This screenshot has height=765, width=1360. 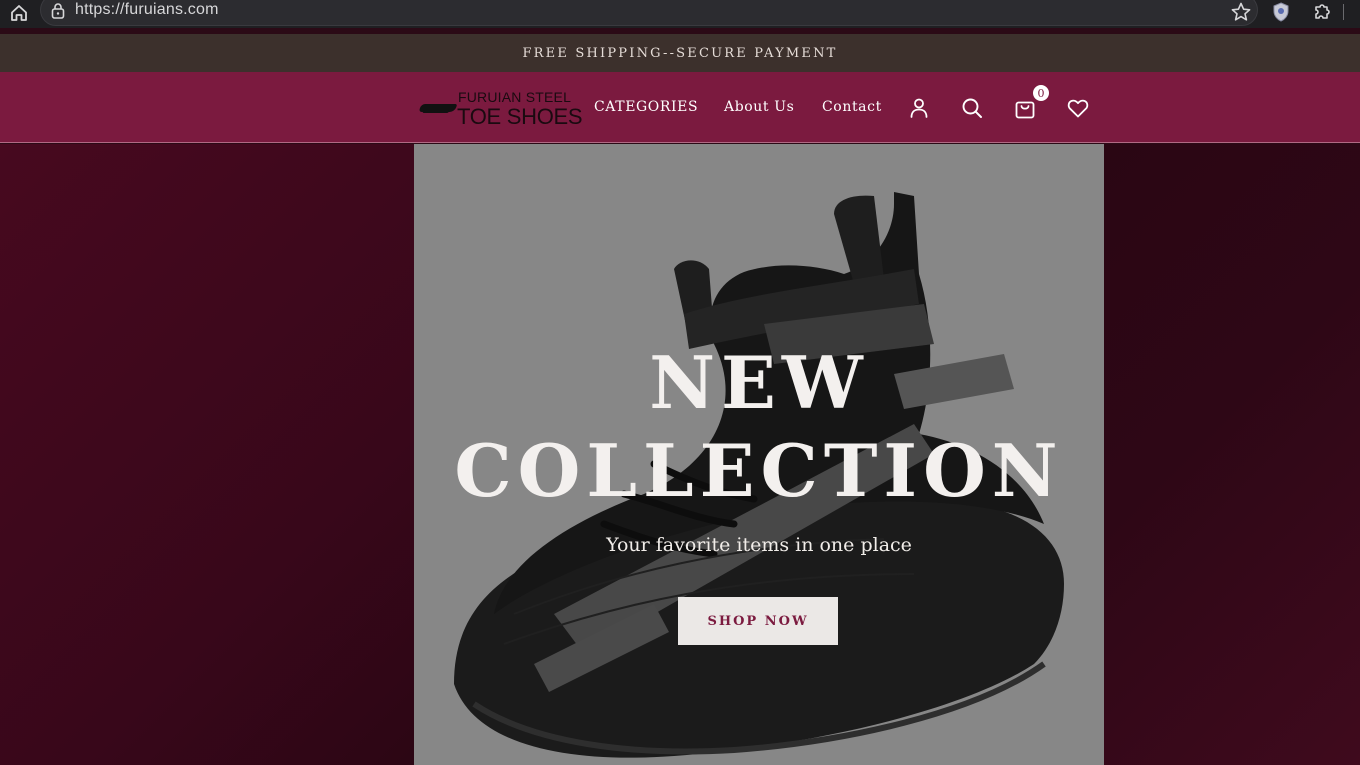 I want to click on shopping-bag-icon, so click(x=1025, y=108).